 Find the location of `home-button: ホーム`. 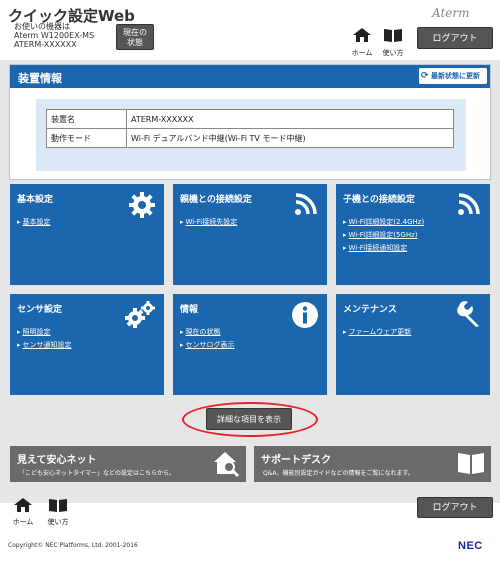

home-button: ホーム is located at coordinates (362, 42).